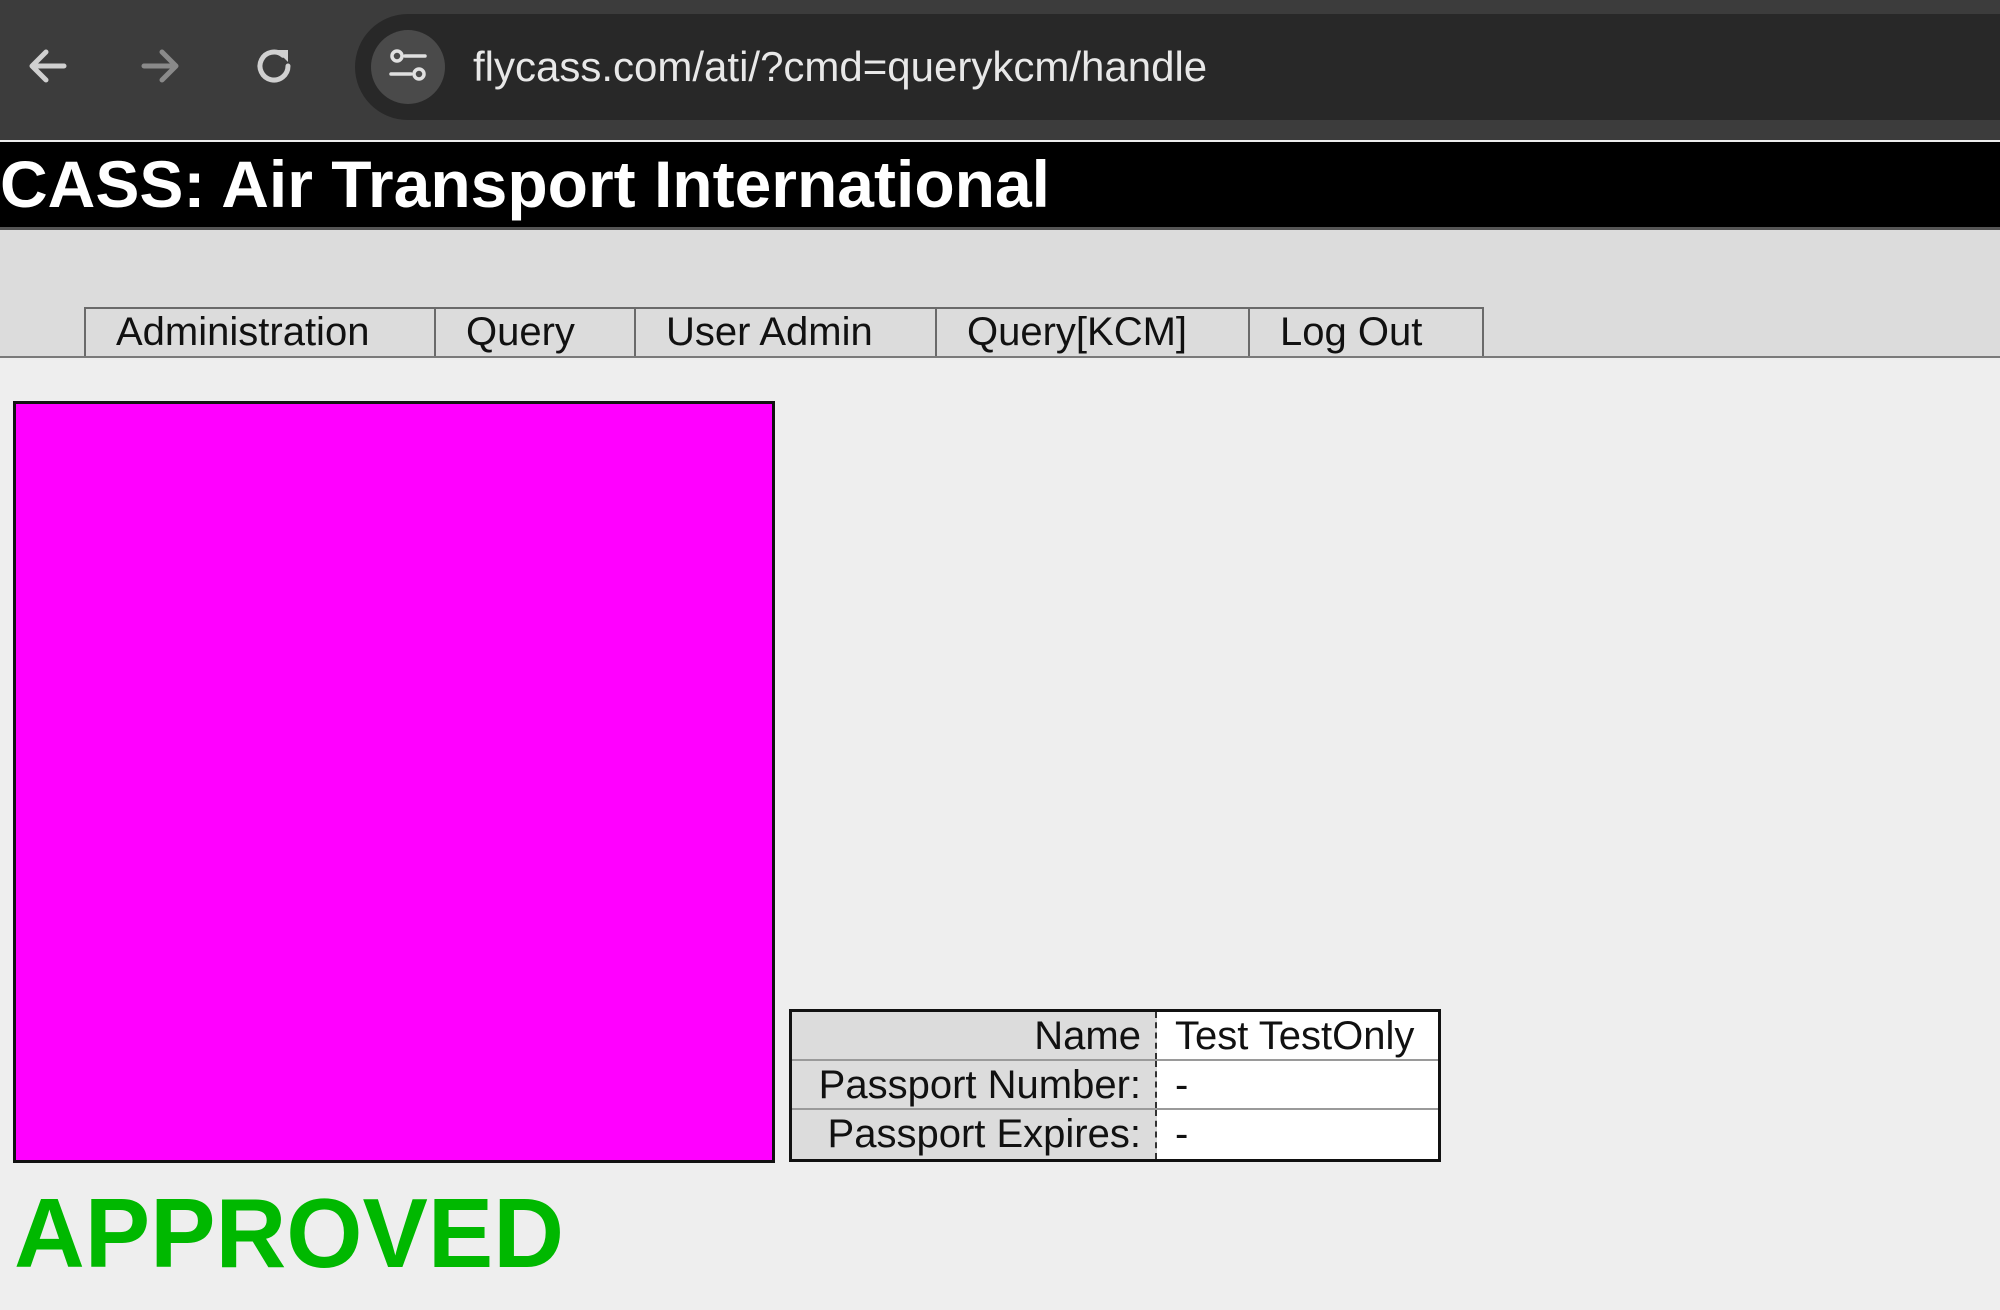 This screenshot has width=2000, height=1310. Describe the element at coordinates (974, 1084) in the screenshot. I see `passport-number-label: Passport Number:` at that location.